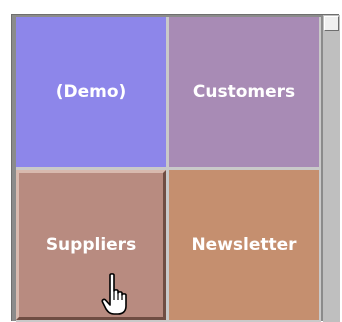 This screenshot has height=322, width=342. I want to click on suppliers-tile-label: Suppliers, so click(91, 245).